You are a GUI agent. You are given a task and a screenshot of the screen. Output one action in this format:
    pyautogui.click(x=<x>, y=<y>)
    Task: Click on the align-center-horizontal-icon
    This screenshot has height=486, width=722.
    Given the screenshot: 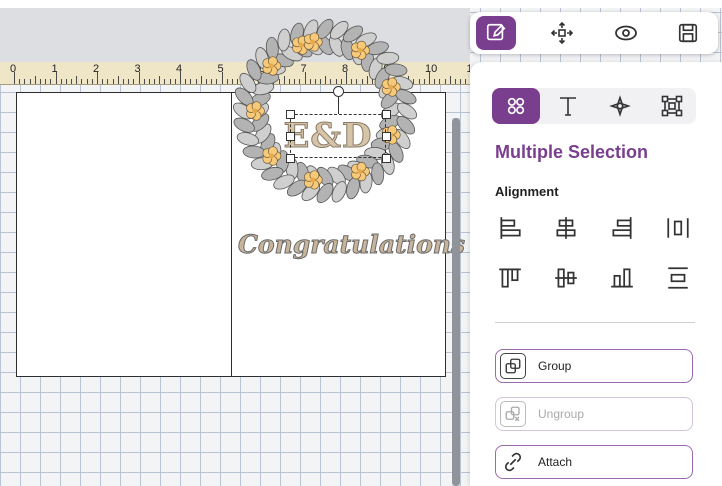 What is the action you would take?
    pyautogui.click(x=566, y=228)
    